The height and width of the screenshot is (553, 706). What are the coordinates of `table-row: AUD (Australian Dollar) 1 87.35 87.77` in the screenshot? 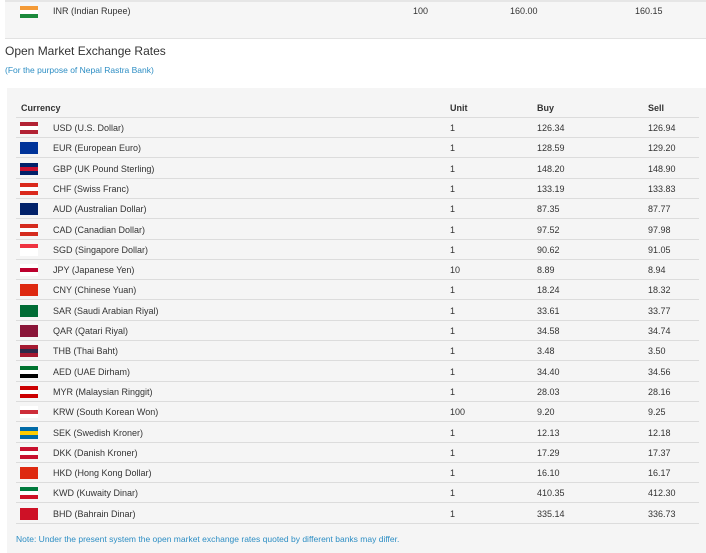 It's located at (357, 209).